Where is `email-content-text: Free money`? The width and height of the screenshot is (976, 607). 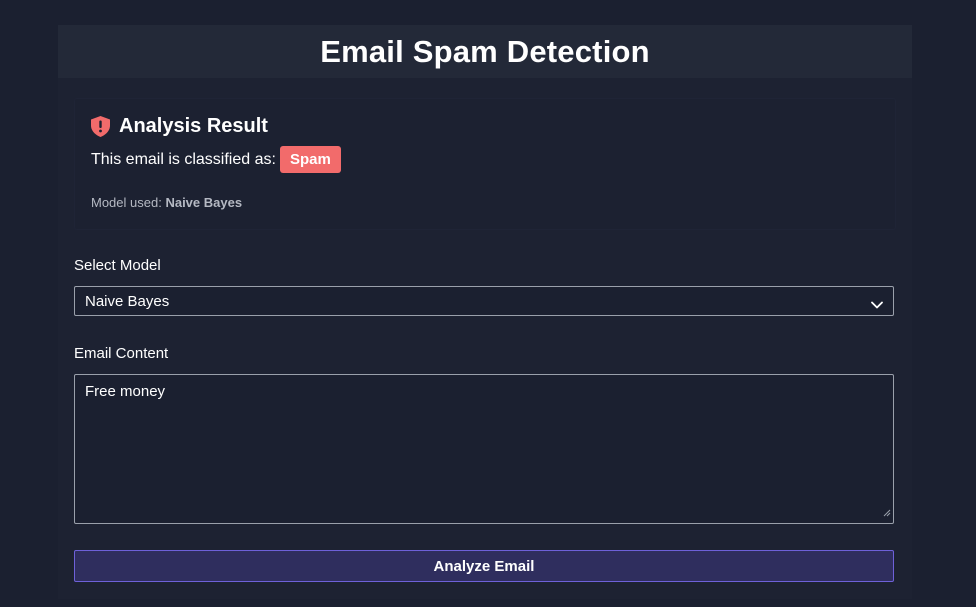 email-content-text: Free money is located at coordinates (125, 391).